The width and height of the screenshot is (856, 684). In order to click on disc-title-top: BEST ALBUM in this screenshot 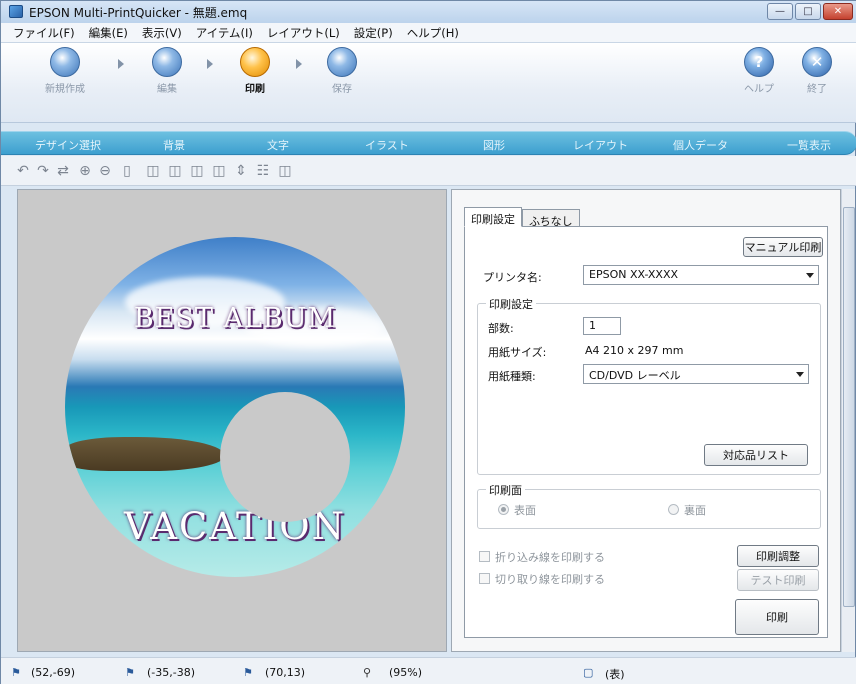, I will do `click(235, 318)`.